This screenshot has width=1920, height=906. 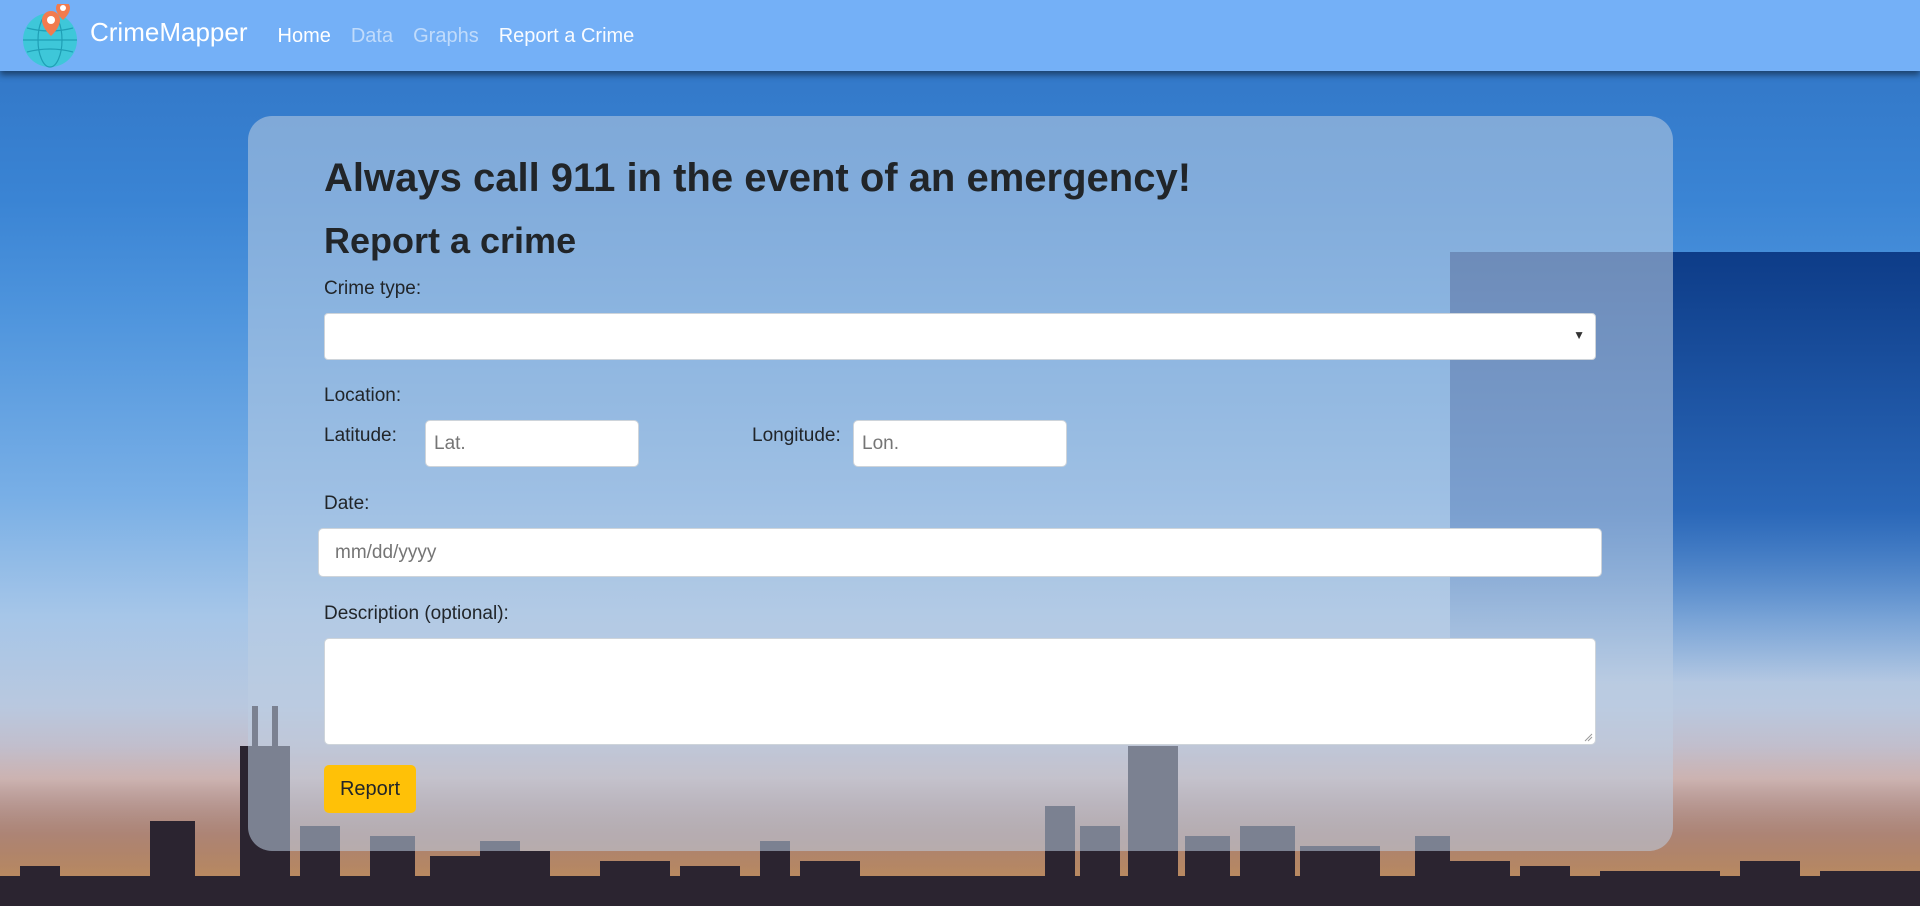 I want to click on location-label: Location:, so click(x=363, y=395).